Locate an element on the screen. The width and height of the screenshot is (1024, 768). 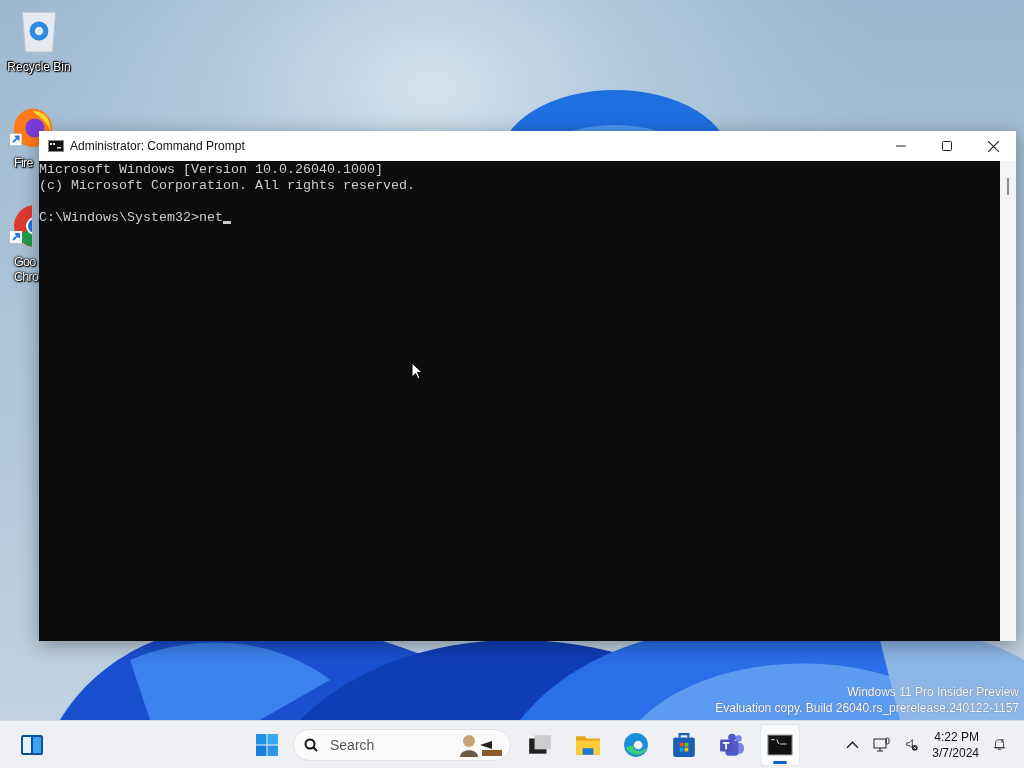
search-highlight-drawing is located at coordinates (481, 744).